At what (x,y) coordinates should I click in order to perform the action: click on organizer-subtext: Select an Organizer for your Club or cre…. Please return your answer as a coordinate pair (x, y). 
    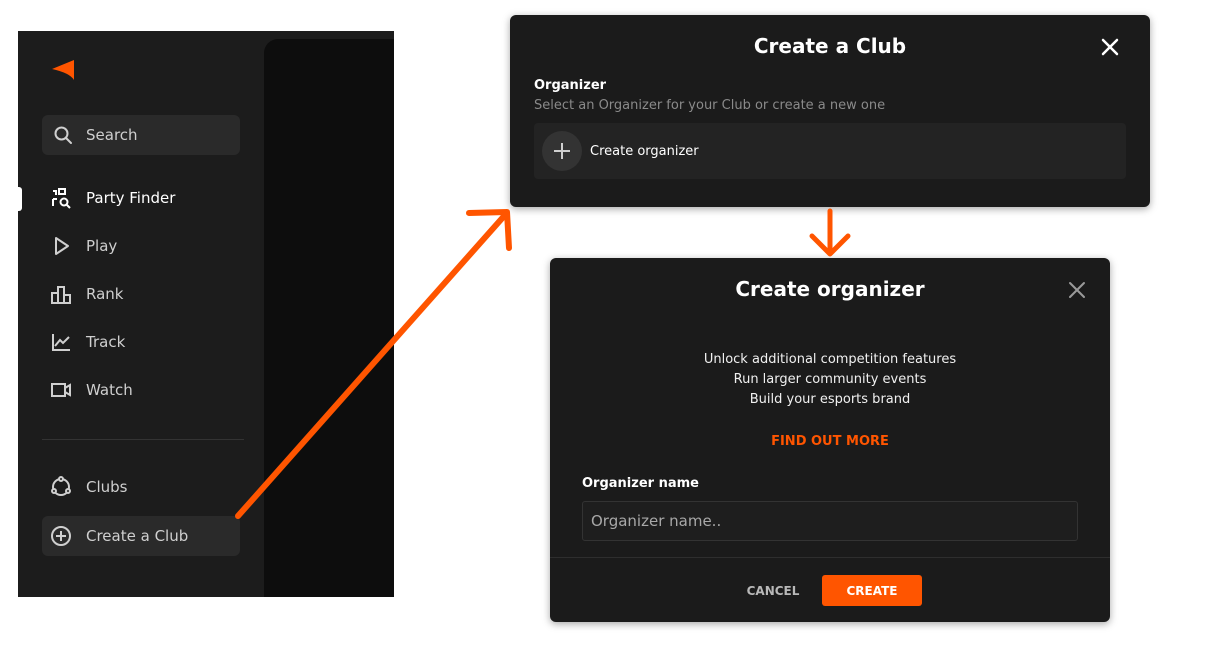
    Looking at the image, I should click on (710, 105).